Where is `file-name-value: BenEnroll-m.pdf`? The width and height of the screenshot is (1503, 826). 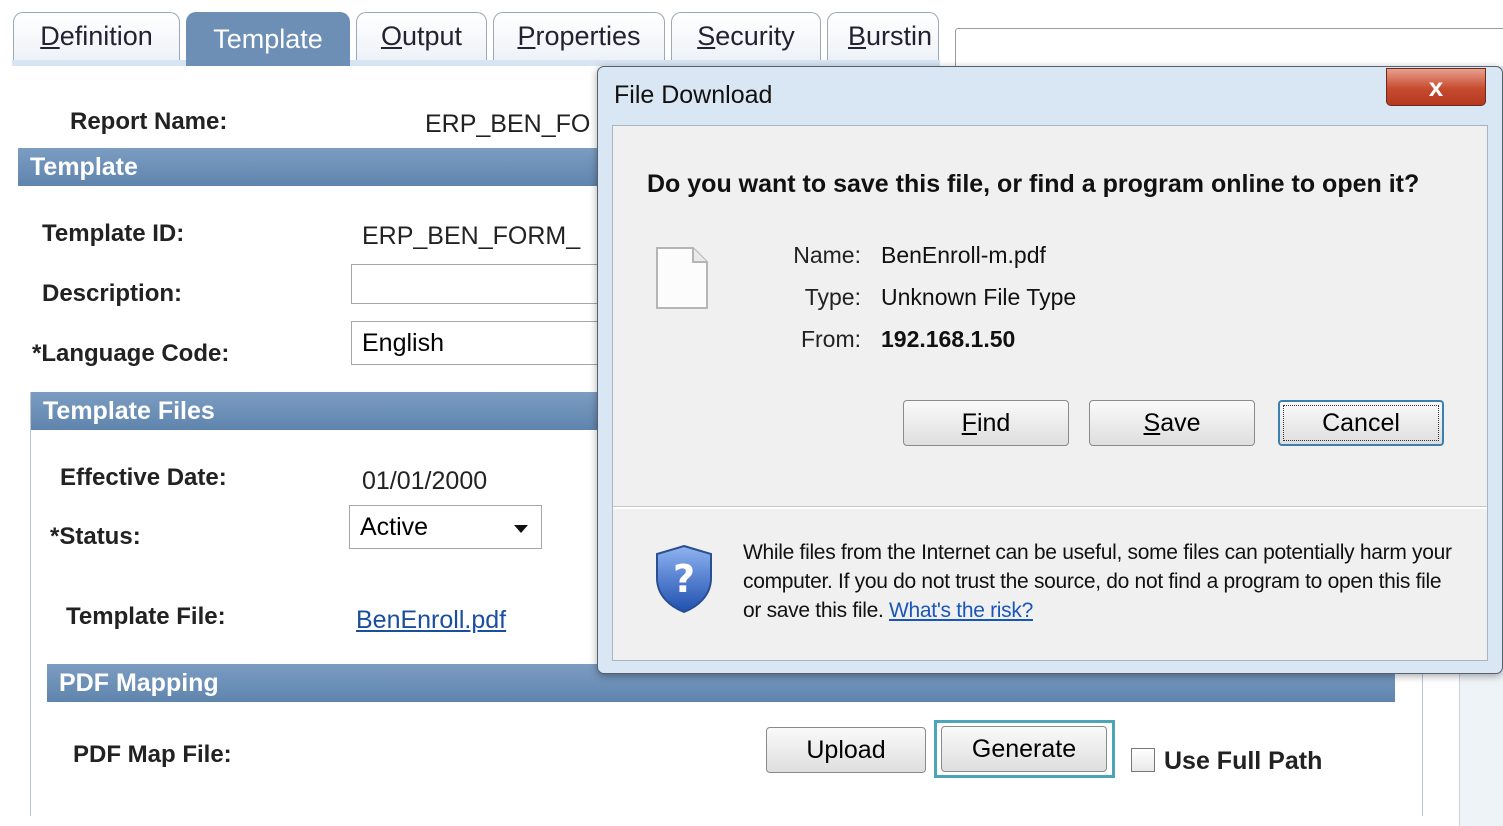 file-name-value: BenEnroll-m.pdf is located at coordinates (963, 255).